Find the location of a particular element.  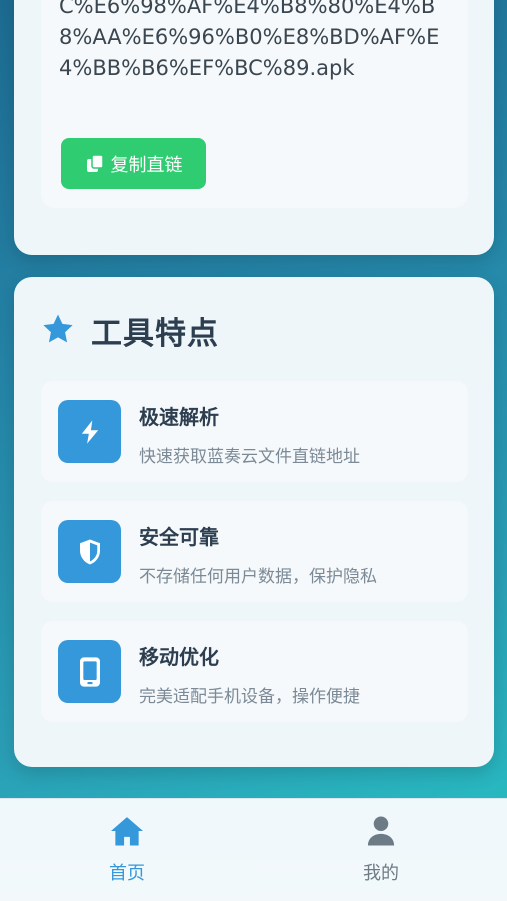

shield-icon is located at coordinates (89, 551).